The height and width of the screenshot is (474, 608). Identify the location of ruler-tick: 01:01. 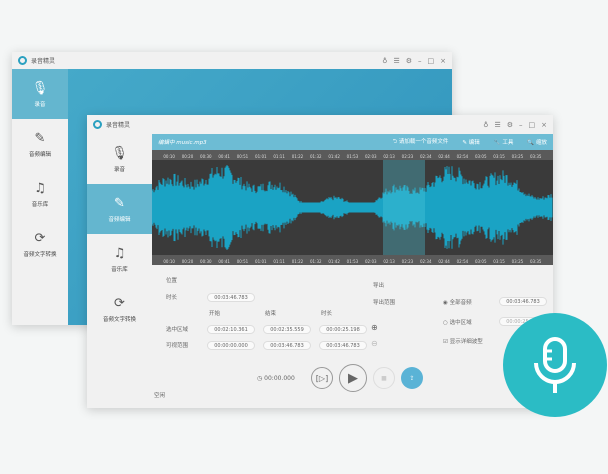
(261, 261).